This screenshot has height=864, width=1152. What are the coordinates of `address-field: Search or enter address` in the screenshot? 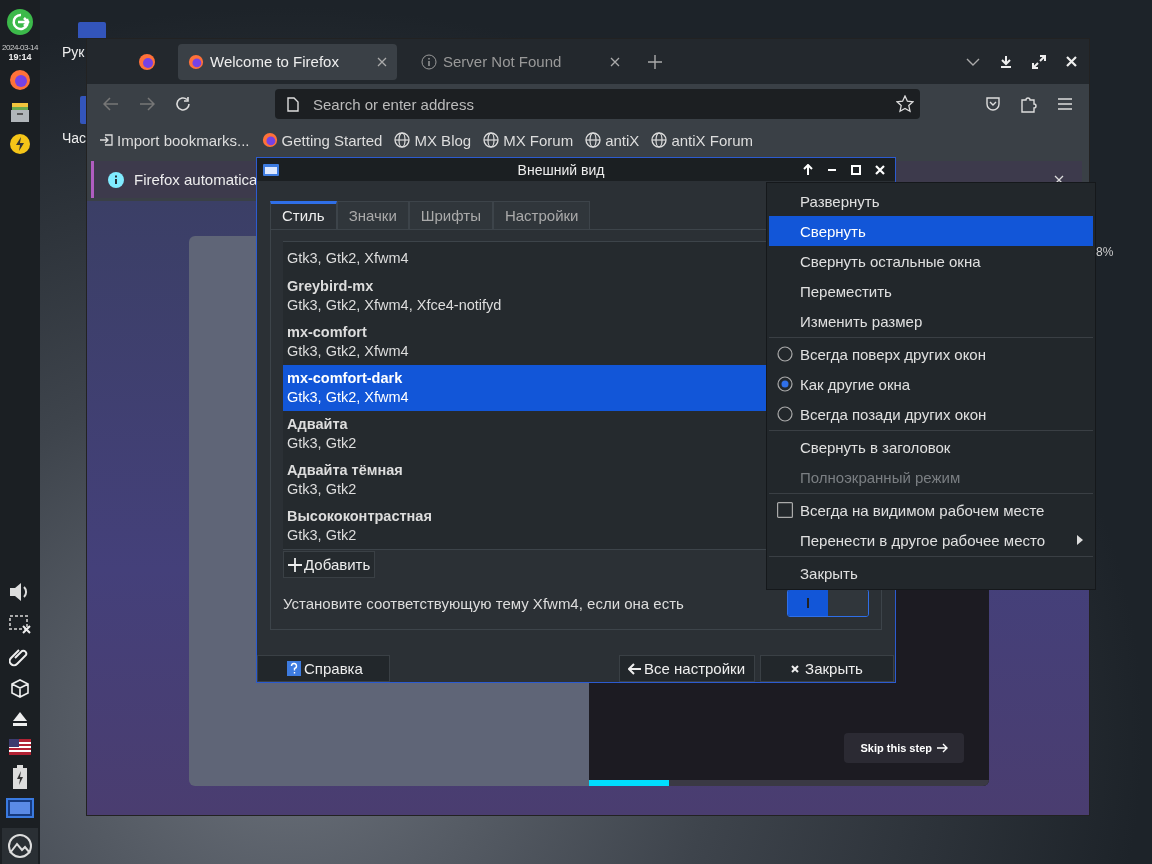 It's located at (597, 104).